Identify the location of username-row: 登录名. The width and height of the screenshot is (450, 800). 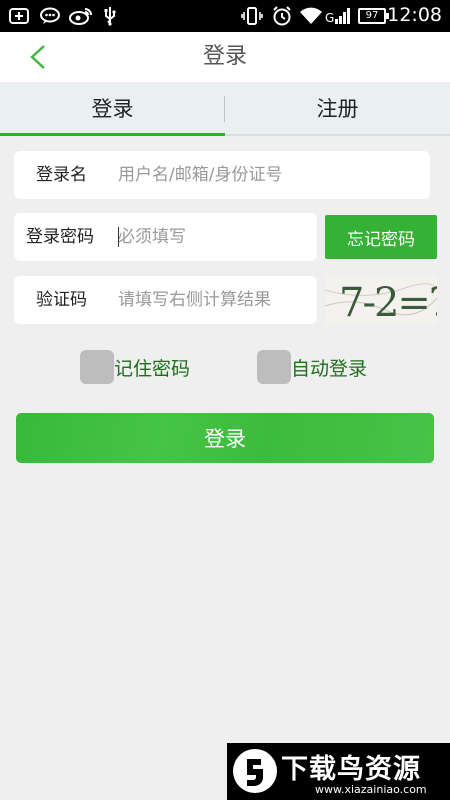
(222, 175).